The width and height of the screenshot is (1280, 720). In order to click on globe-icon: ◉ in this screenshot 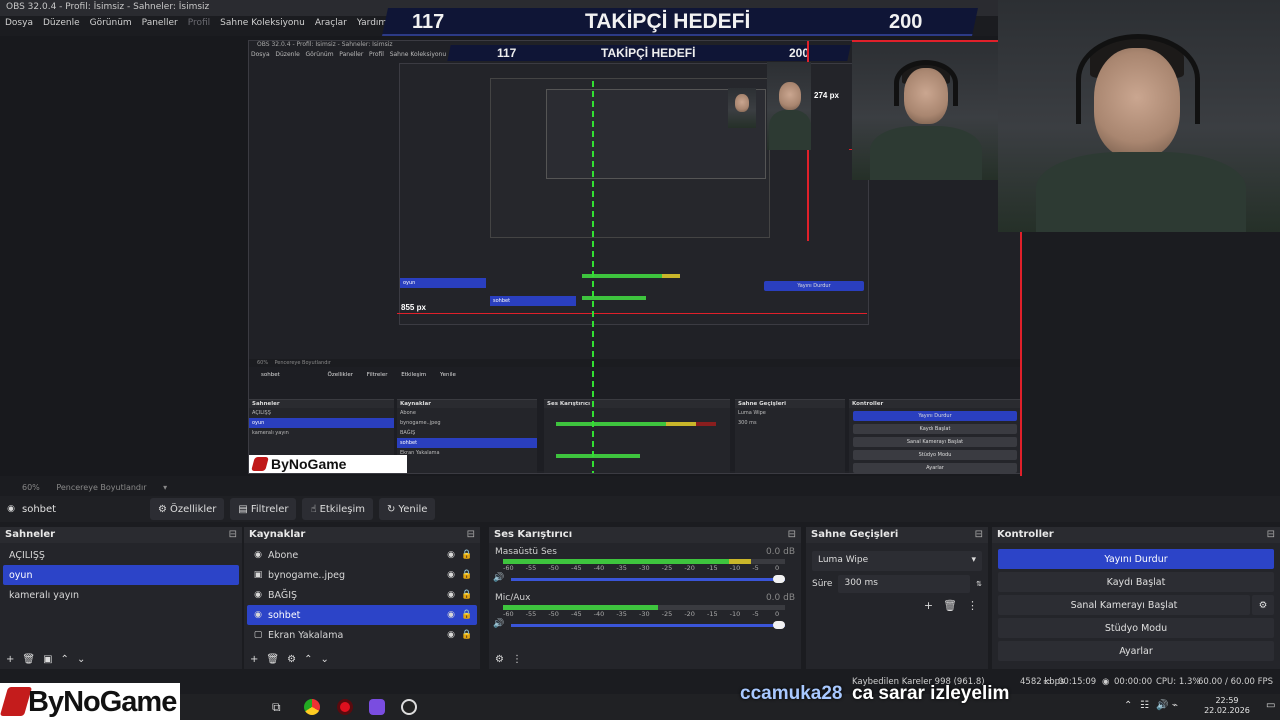, I will do `click(258, 595)`.